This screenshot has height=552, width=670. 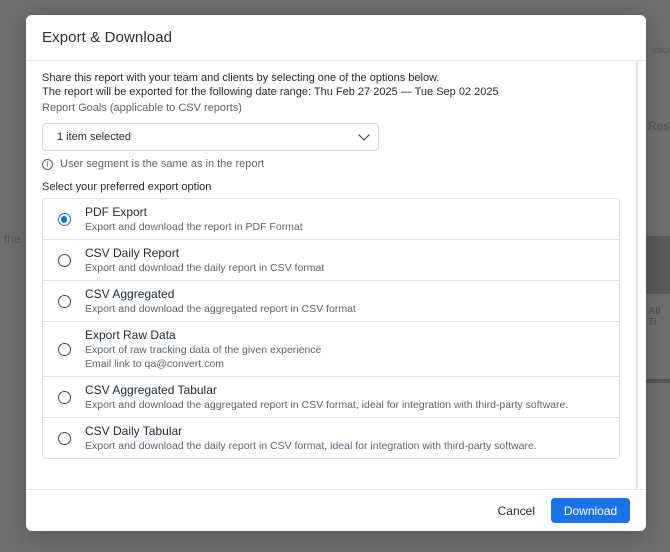 What do you see at coordinates (658, 381) in the screenshot?
I see `backdrop-divider` at bounding box center [658, 381].